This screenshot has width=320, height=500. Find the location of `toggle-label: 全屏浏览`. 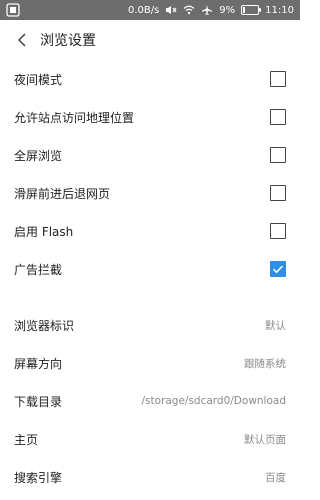

toggle-label: 全屏浏览 is located at coordinates (38, 155).